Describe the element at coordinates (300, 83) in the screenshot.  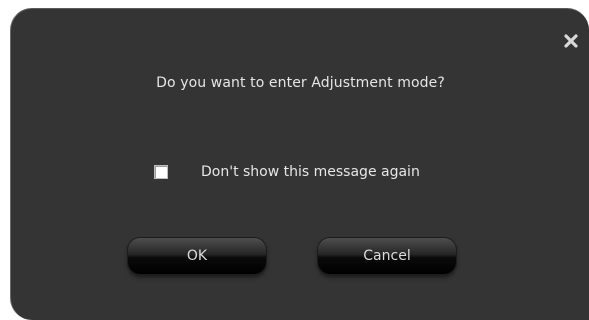
I see `dialog-message: Do you want to enter Adjustment mode?` at that location.